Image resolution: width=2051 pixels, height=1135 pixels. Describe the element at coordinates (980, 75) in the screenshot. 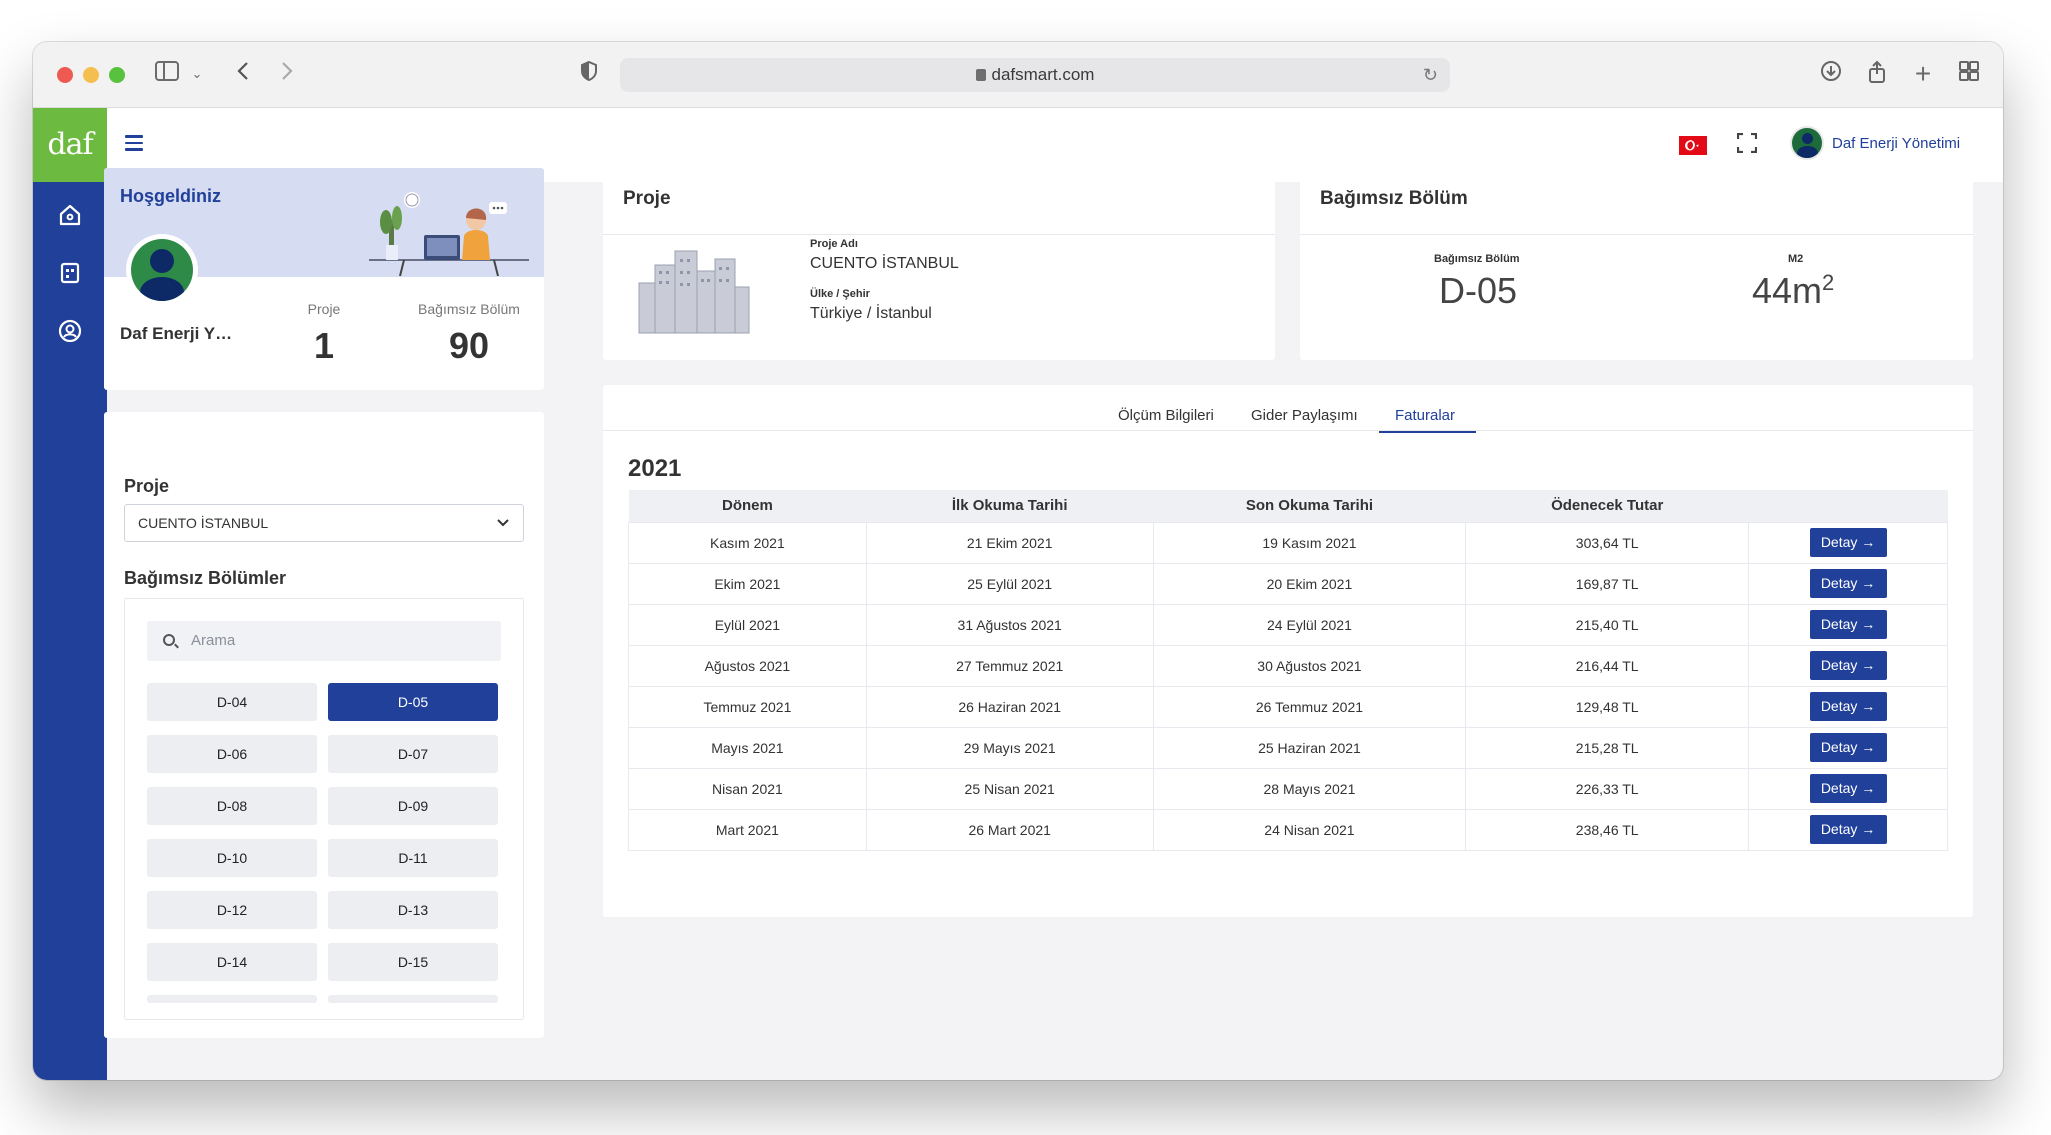

I see `lock-icon` at that location.